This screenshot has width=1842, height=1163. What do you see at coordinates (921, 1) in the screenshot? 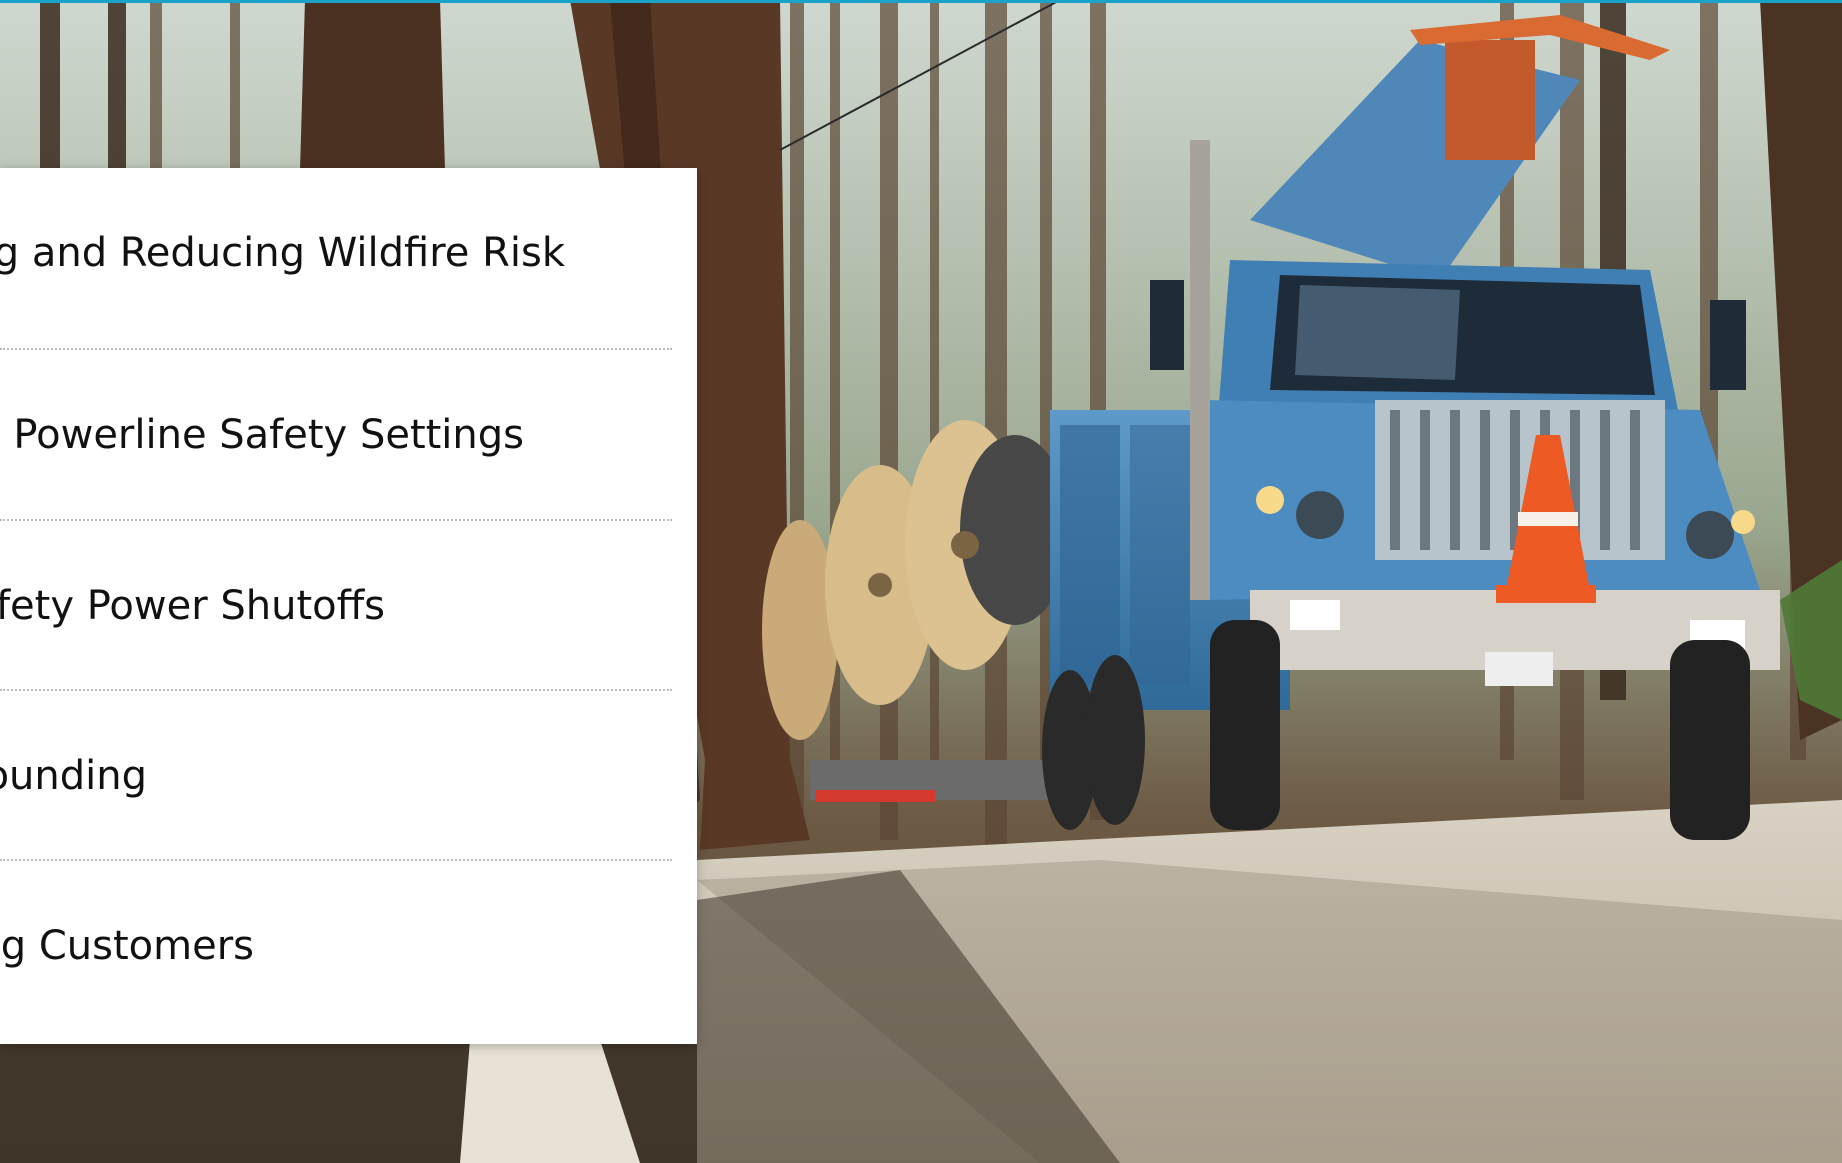
I see `top-accent-bar` at bounding box center [921, 1].